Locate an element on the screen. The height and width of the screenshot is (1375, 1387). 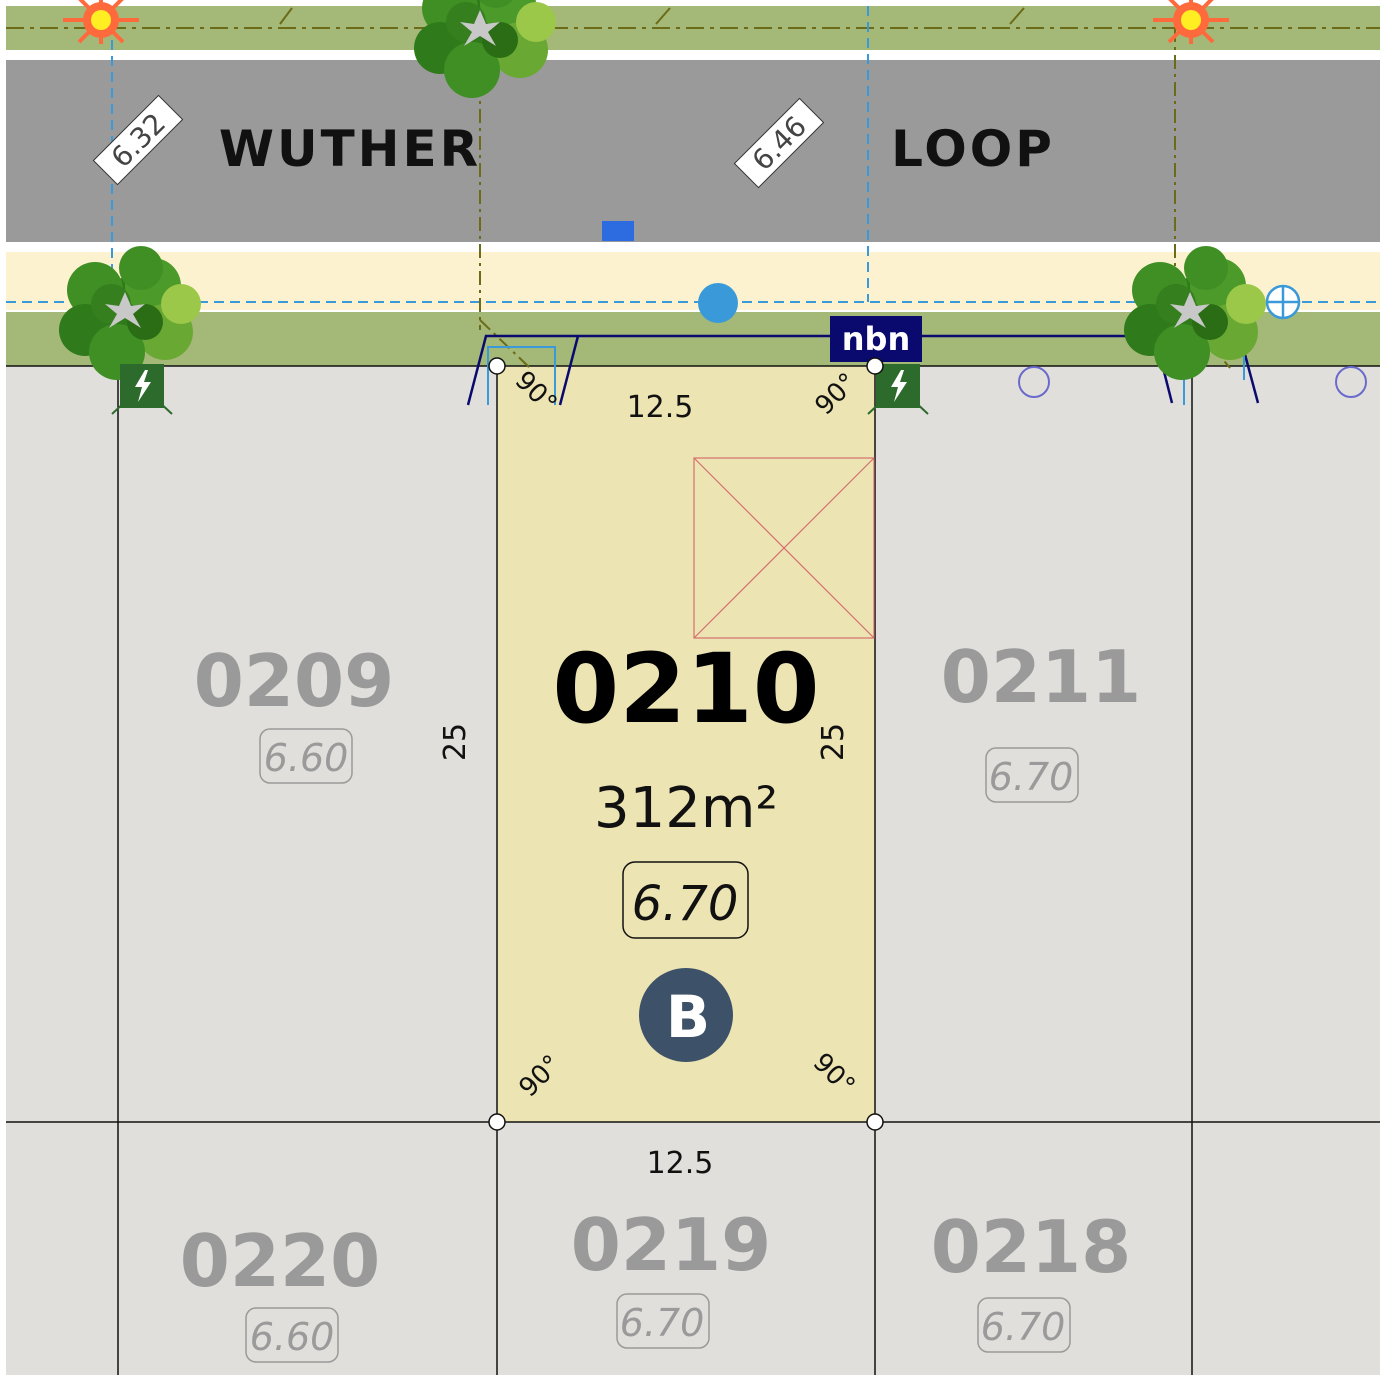
right-depth-dimension: 25 is located at coordinates (833, 742).